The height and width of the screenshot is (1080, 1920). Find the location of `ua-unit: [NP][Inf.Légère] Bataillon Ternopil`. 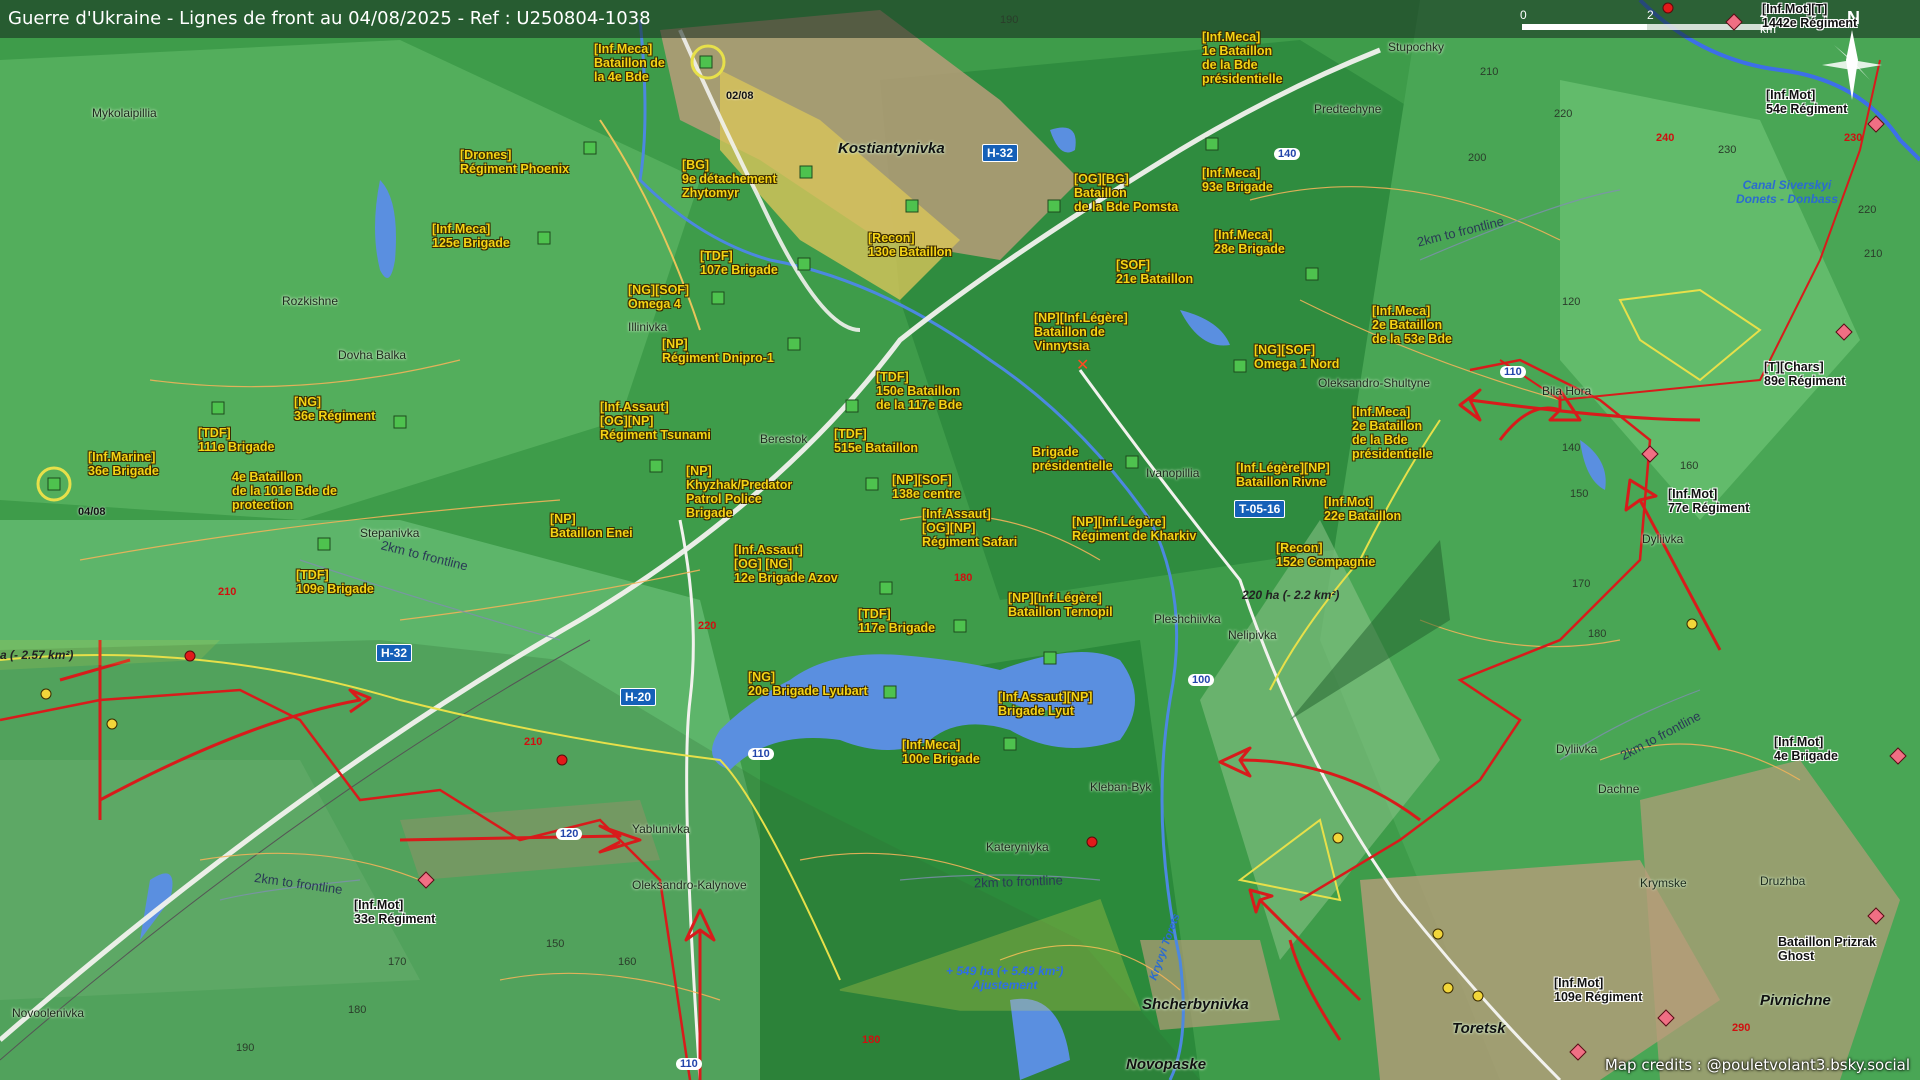

ua-unit: [NP][Inf.Légère] Bataillon Ternopil is located at coordinates (1060, 605).